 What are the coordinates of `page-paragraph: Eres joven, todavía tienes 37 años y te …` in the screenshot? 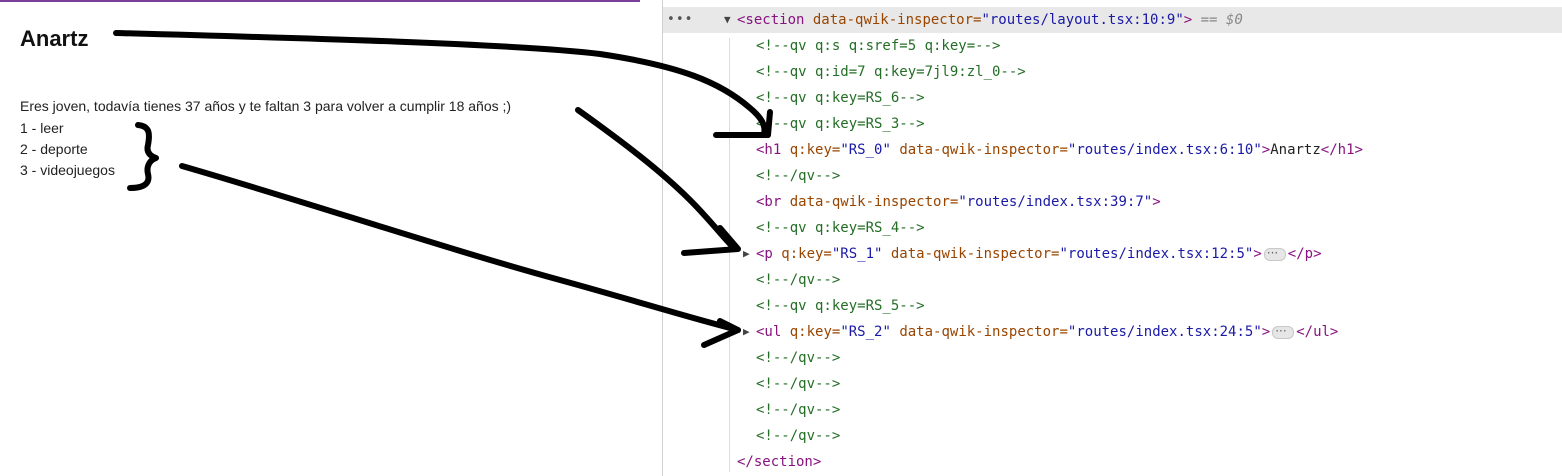 It's located at (266, 106).